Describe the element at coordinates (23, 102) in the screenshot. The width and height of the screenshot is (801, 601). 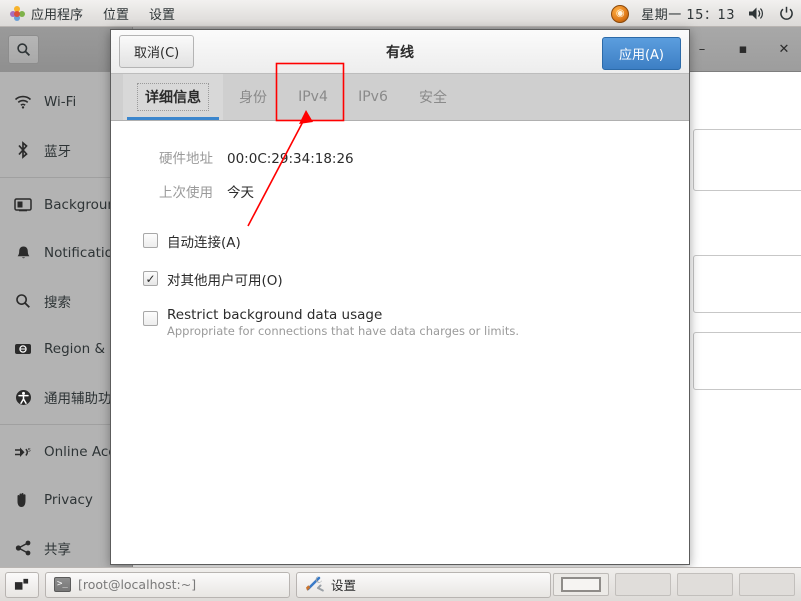
I see `wifi-icon` at that location.